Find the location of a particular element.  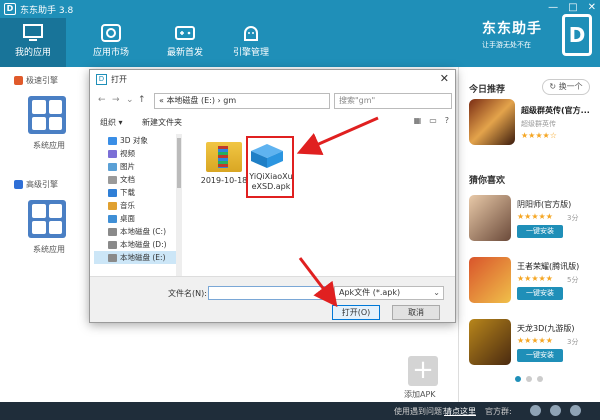

tree-scrollbar is located at coordinates (179, 205).